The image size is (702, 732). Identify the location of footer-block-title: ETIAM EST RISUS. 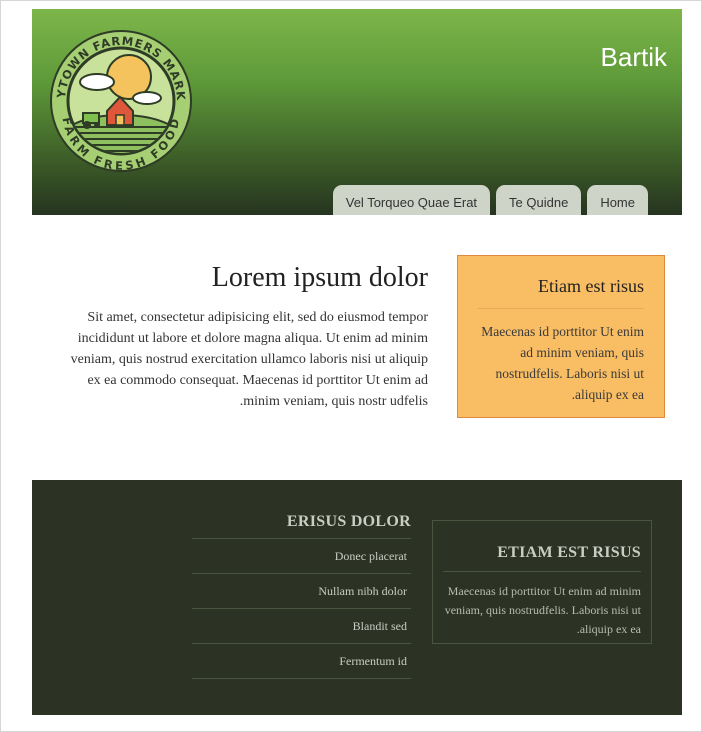
(542, 556).